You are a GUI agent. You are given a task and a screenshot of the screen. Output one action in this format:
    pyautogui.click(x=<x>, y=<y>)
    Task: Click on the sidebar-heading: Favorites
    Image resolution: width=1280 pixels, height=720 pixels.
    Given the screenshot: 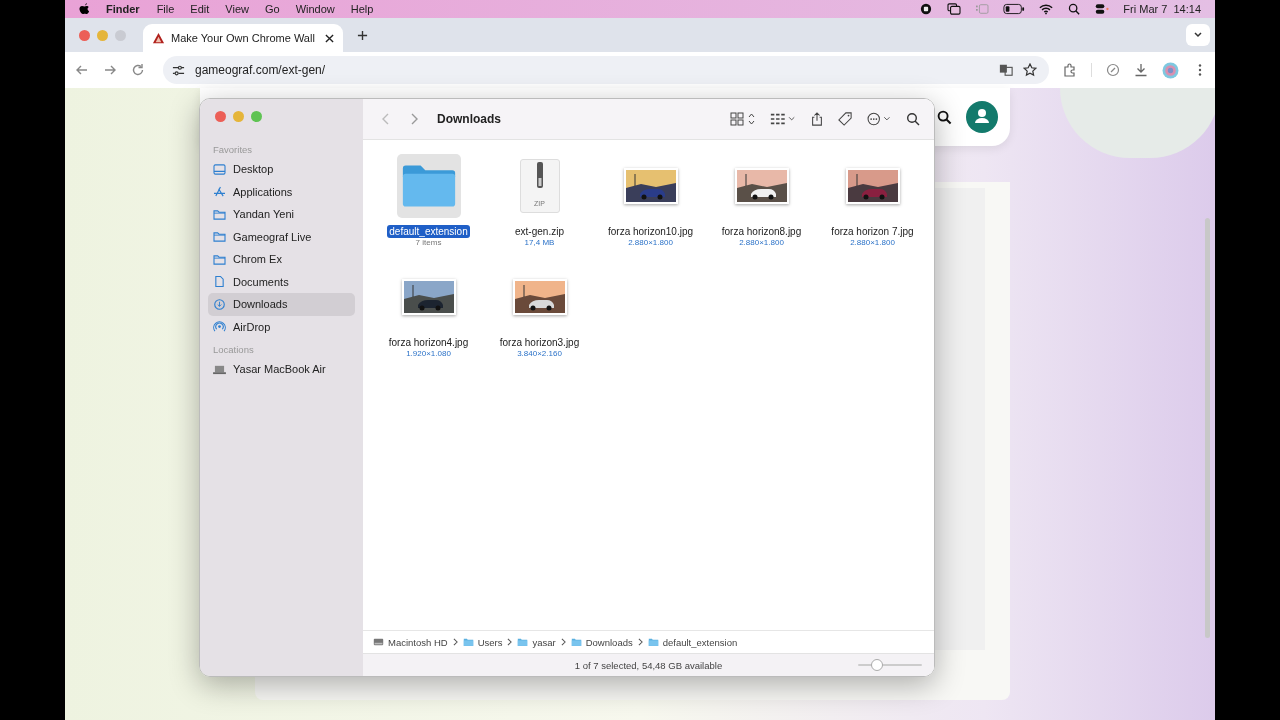 What is the action you would take?
    pyautogui.click(x=233, y=149)
    